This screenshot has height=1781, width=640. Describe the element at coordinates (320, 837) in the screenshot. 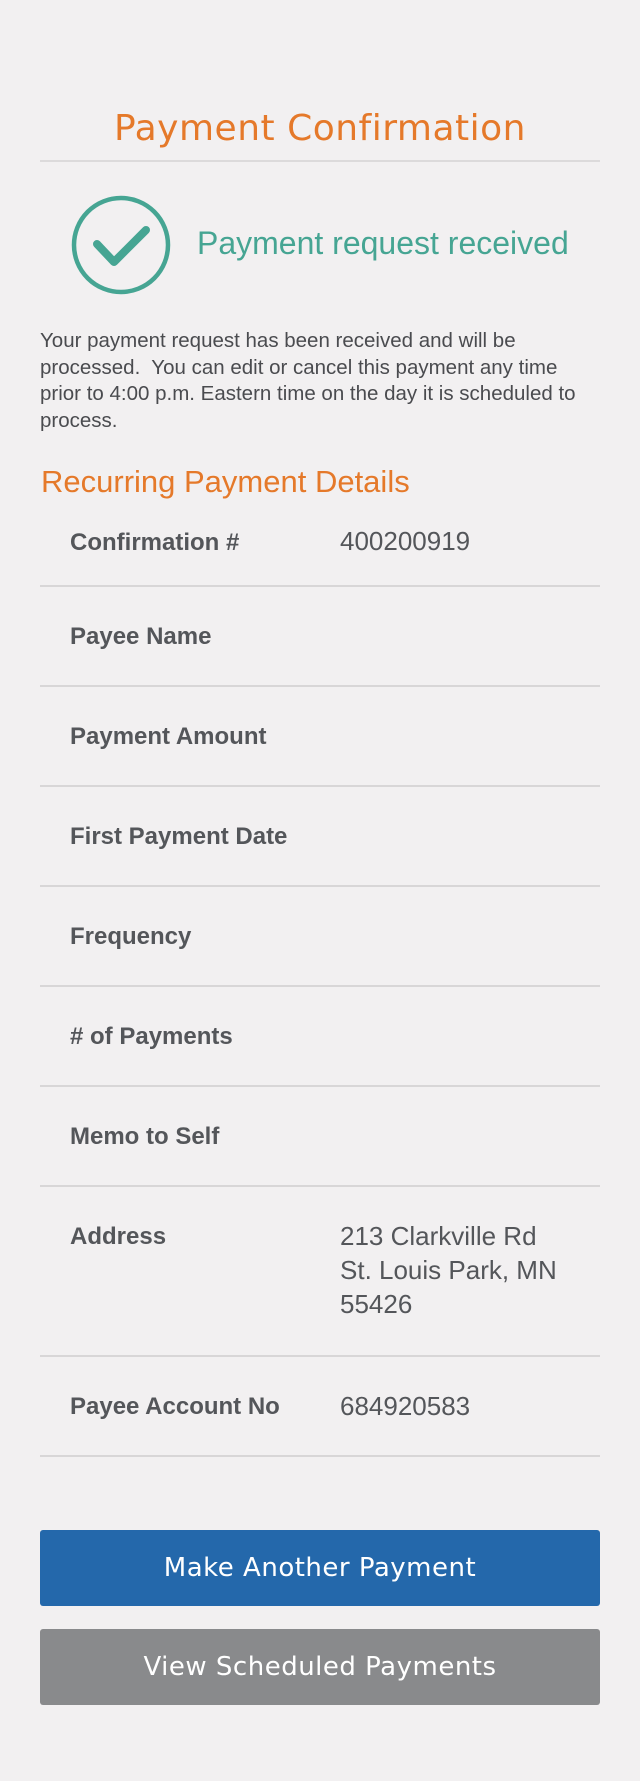

I see `detail-row-first-payment-date: First Payment Date` at that location.